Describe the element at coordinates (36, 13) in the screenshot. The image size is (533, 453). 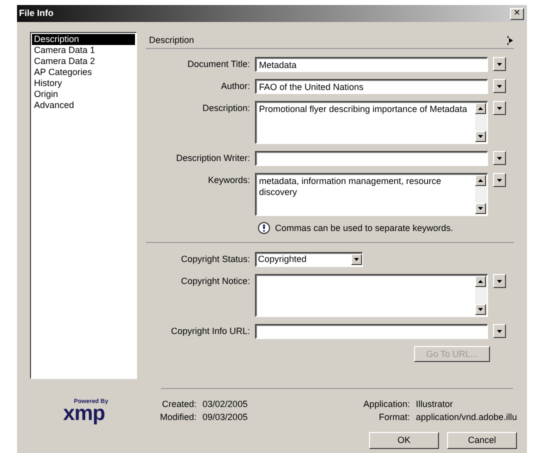
I see `window-title: File Info` at that location.